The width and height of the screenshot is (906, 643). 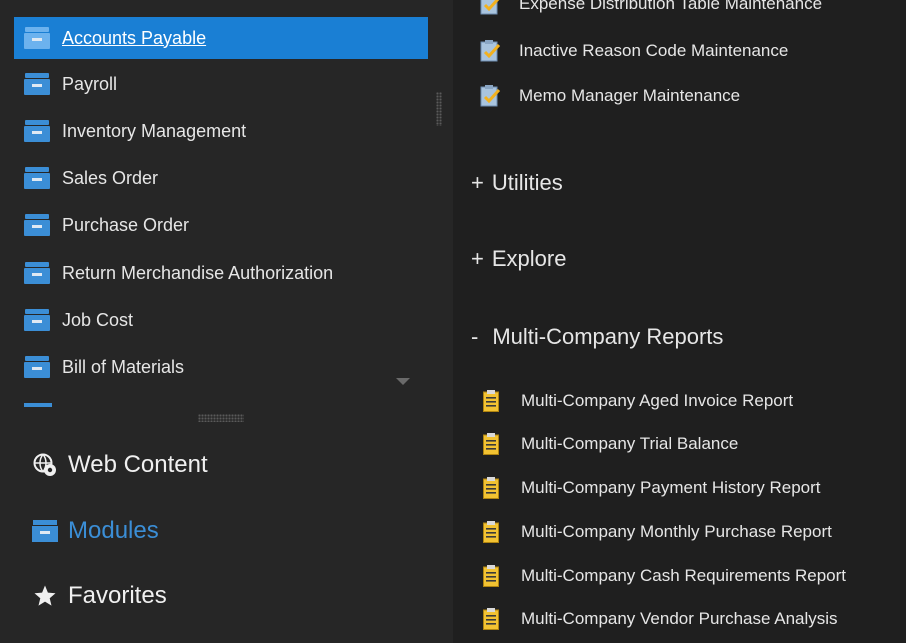 What do you see at coordinates (439, 109) in the screenshot?
I see `pane-splitter-grip` at bounding box center [439, 109].